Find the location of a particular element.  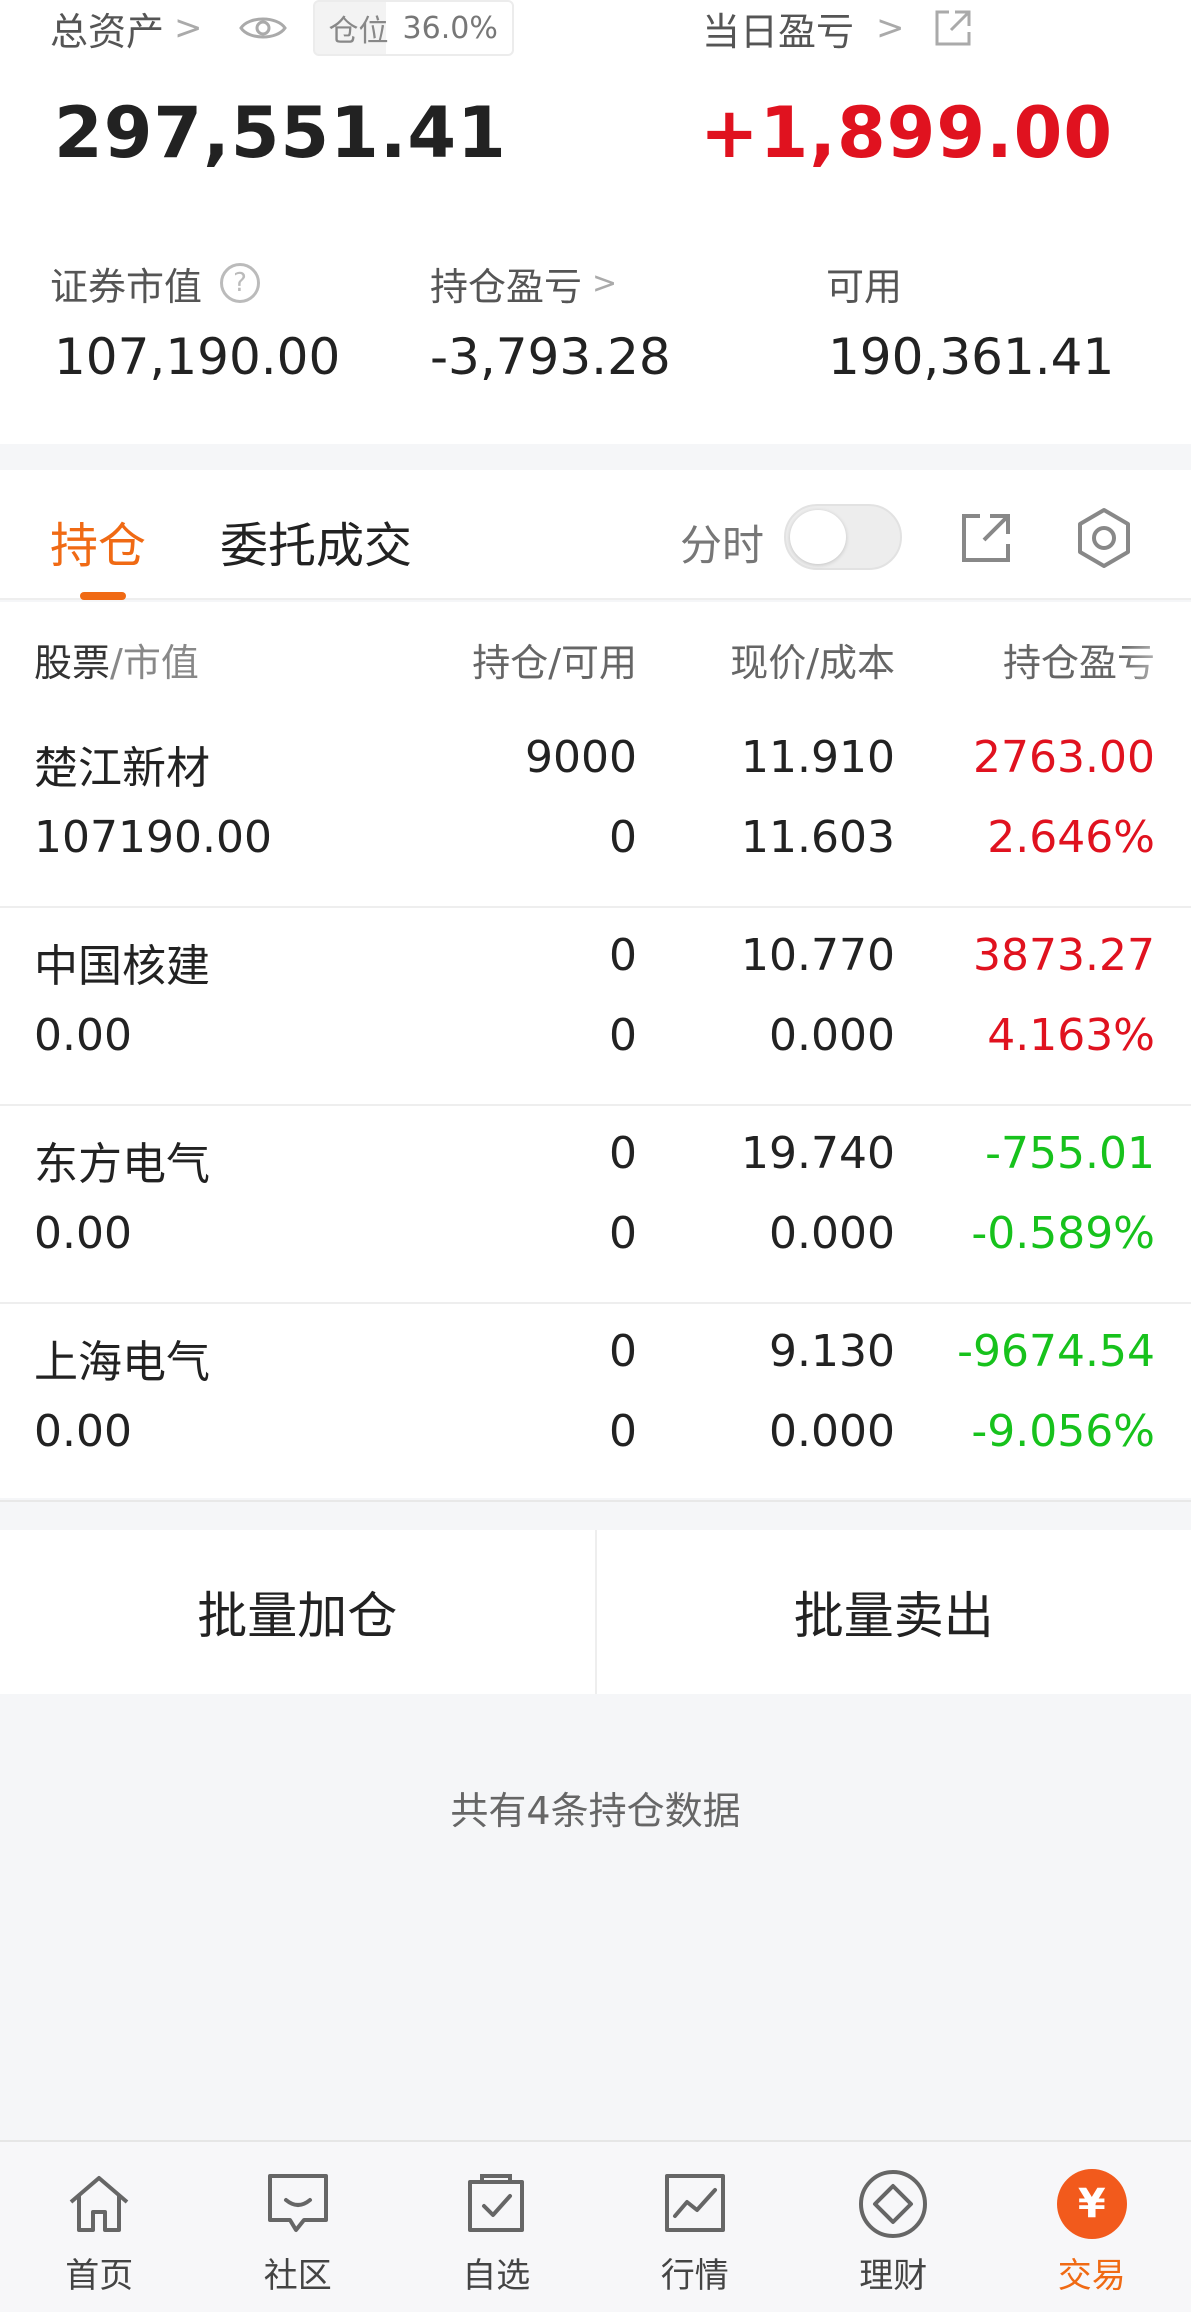

nav-item-market: 行情 is located at coordinates (695, 2227).